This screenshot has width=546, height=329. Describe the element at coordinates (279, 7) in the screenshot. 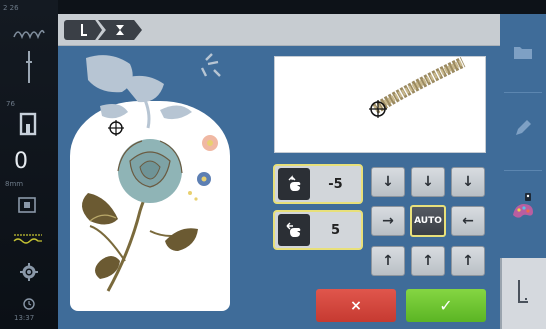

I see `top-strip` at that location.